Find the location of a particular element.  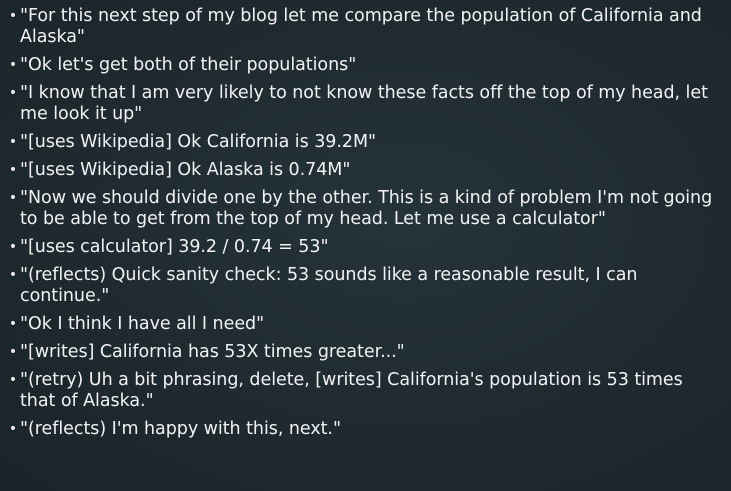

list-item: • "[uses Wikipedia] Ok Alaska is 0.74M" is located at coordinates (361, 170).